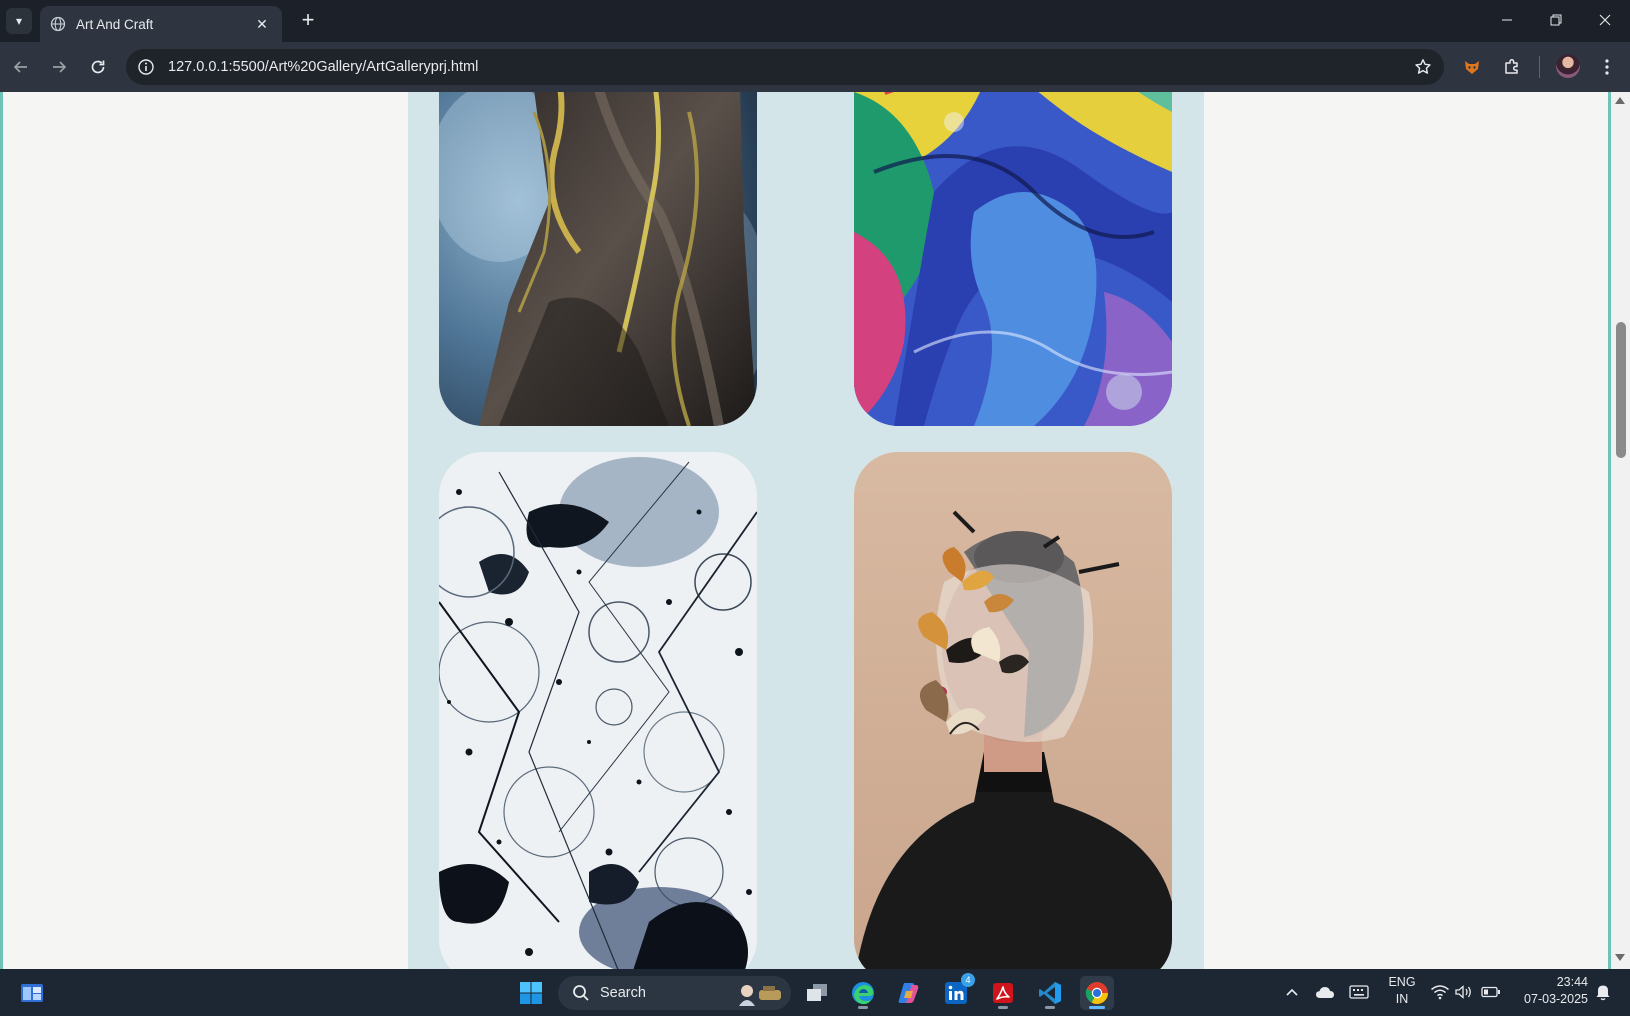 This screenshot has width=1630, height=1016. What do you see at coordinates (1550, 991) in the screenshot?
I see `system-clock: 23:44 07-03-2025` at bounding box center [1550, 991].